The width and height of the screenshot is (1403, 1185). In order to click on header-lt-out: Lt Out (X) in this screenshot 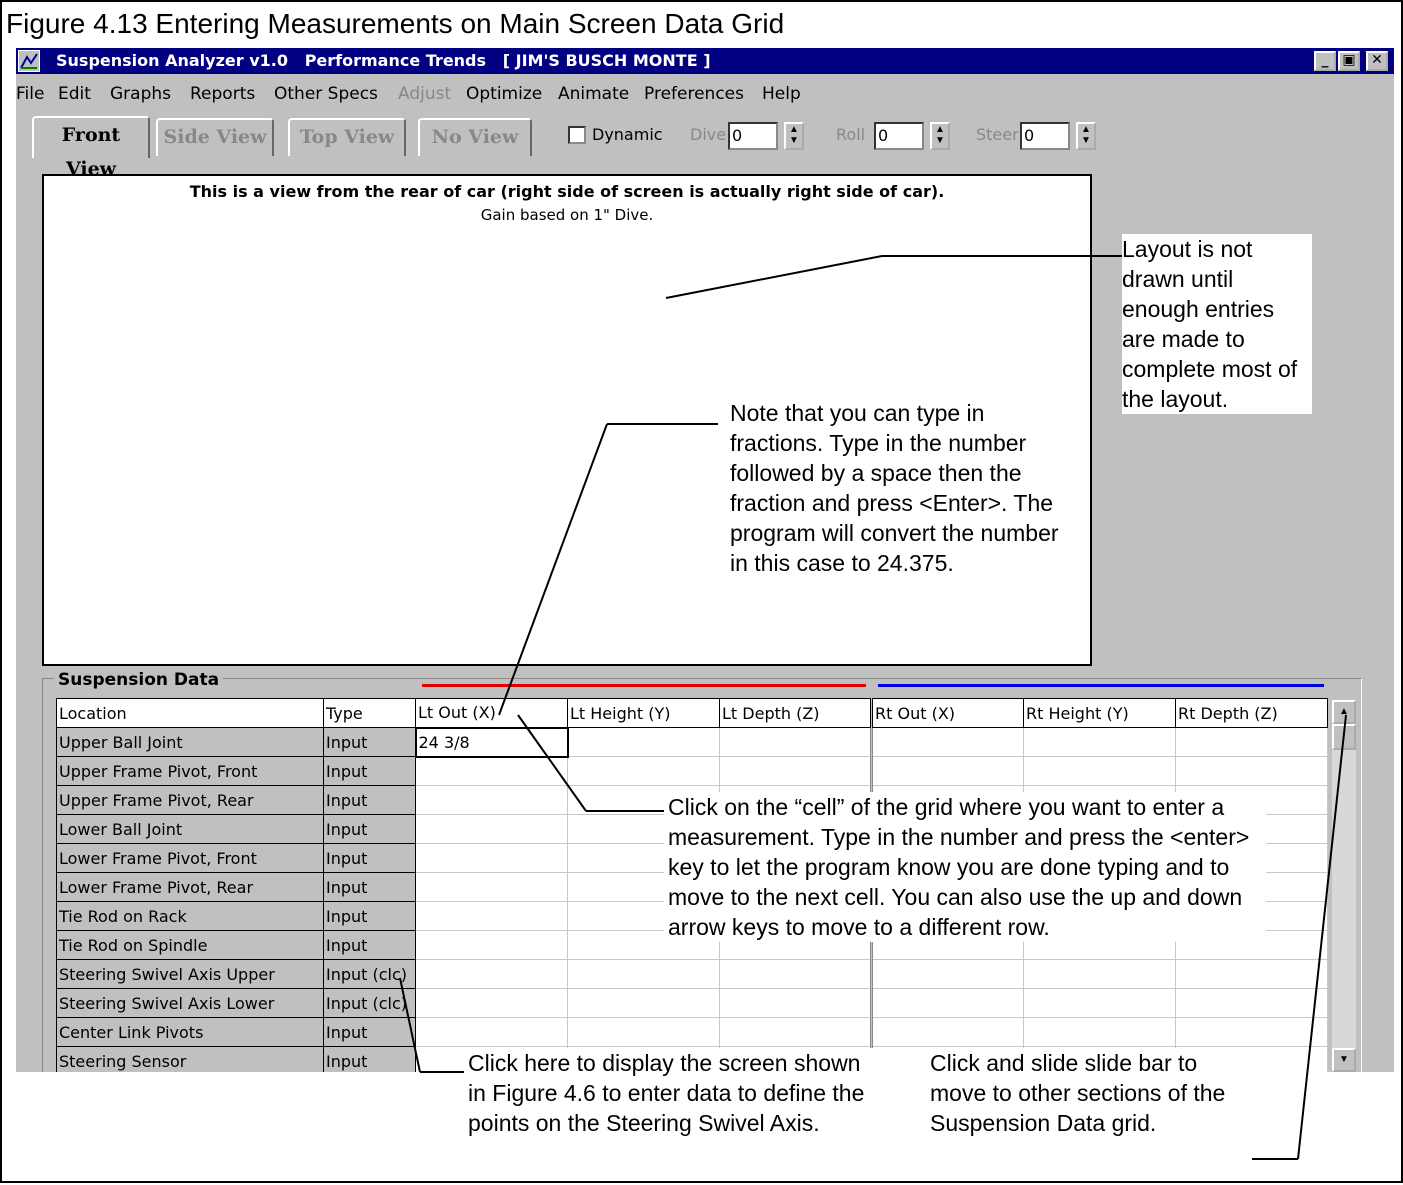, I will do `click(491, 713)`.